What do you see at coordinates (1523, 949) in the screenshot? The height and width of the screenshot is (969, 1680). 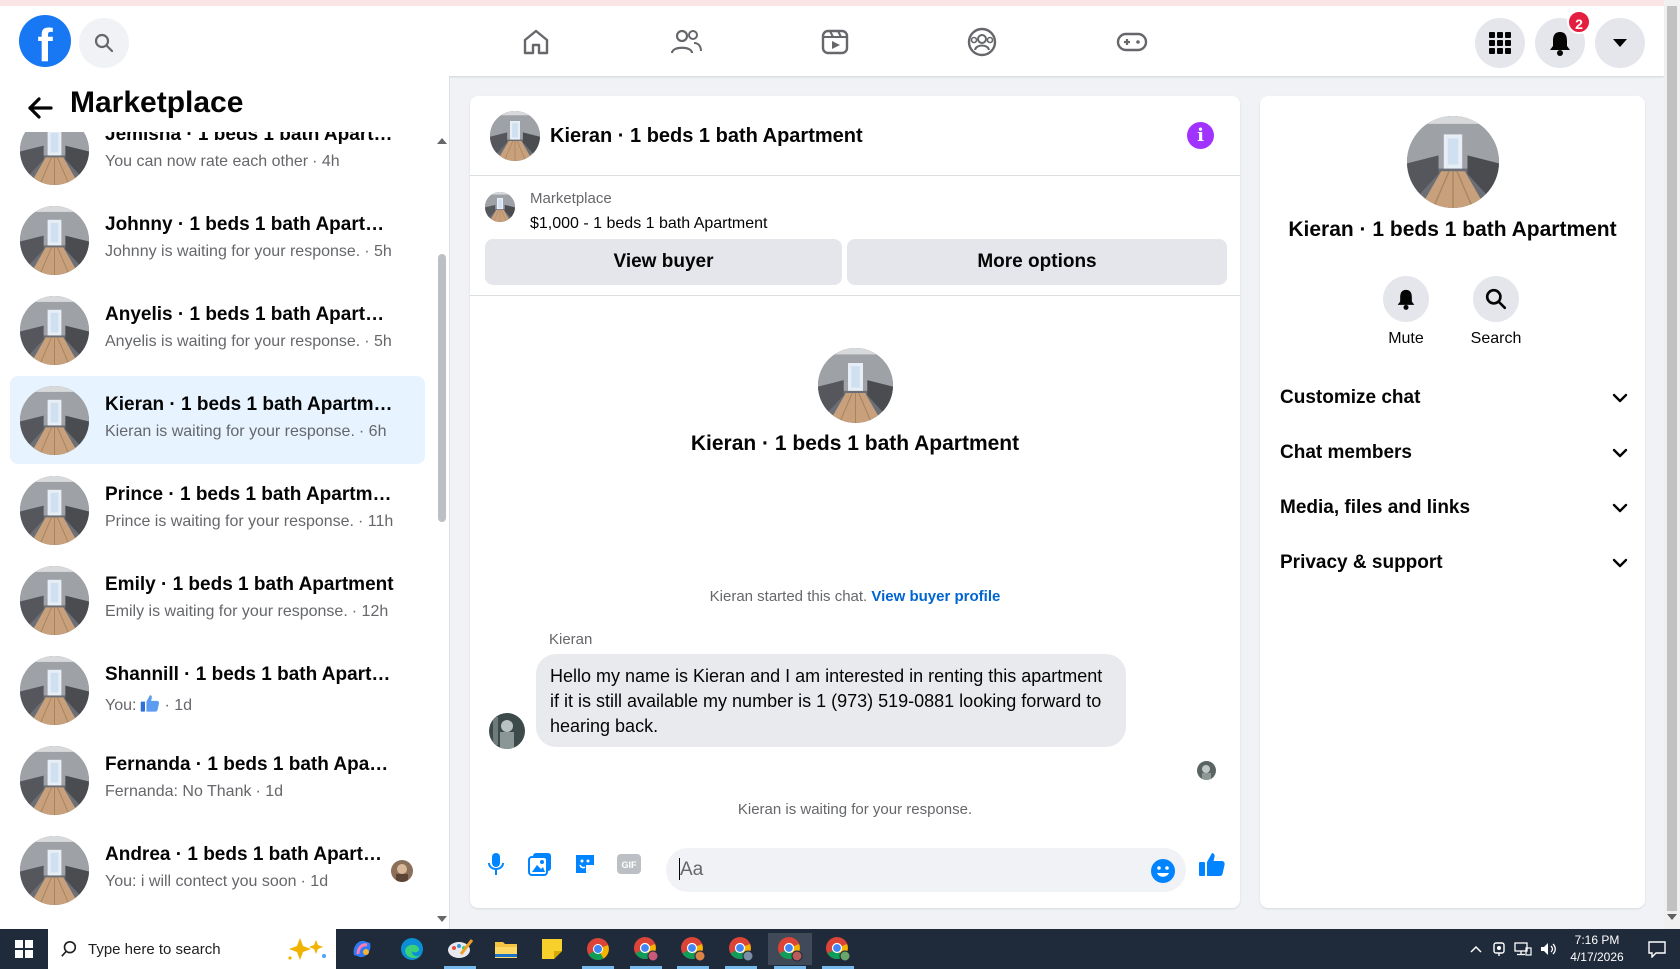 I see `network-icon` at bounding box center [1523, 949].